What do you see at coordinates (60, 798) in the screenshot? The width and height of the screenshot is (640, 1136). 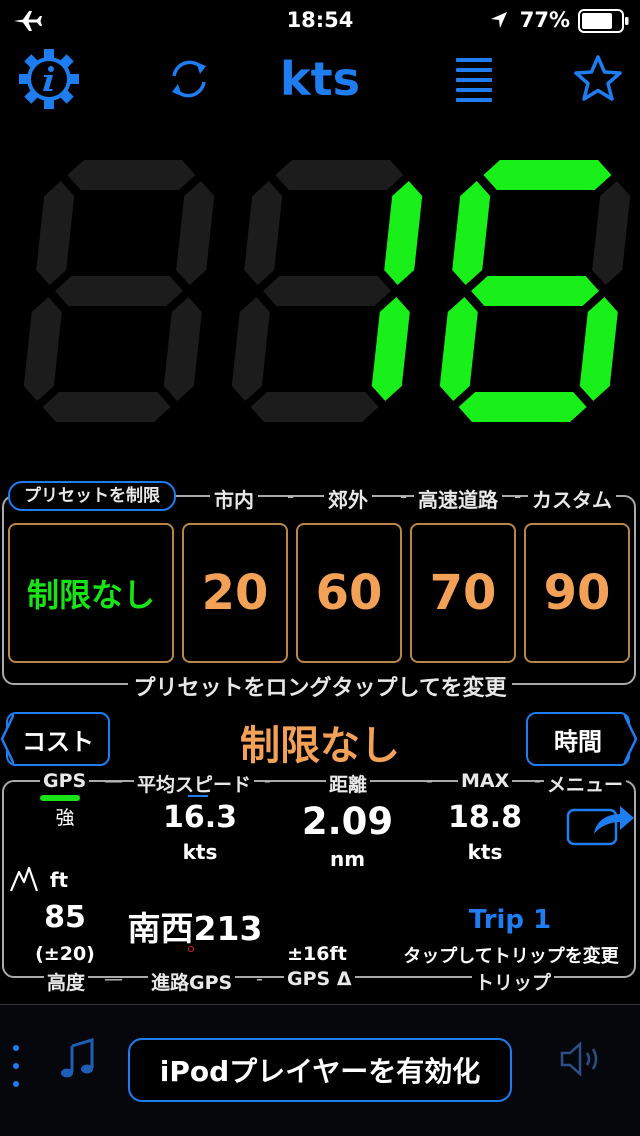 I see `gps-strength-bar` at bounding box center [60, 798].